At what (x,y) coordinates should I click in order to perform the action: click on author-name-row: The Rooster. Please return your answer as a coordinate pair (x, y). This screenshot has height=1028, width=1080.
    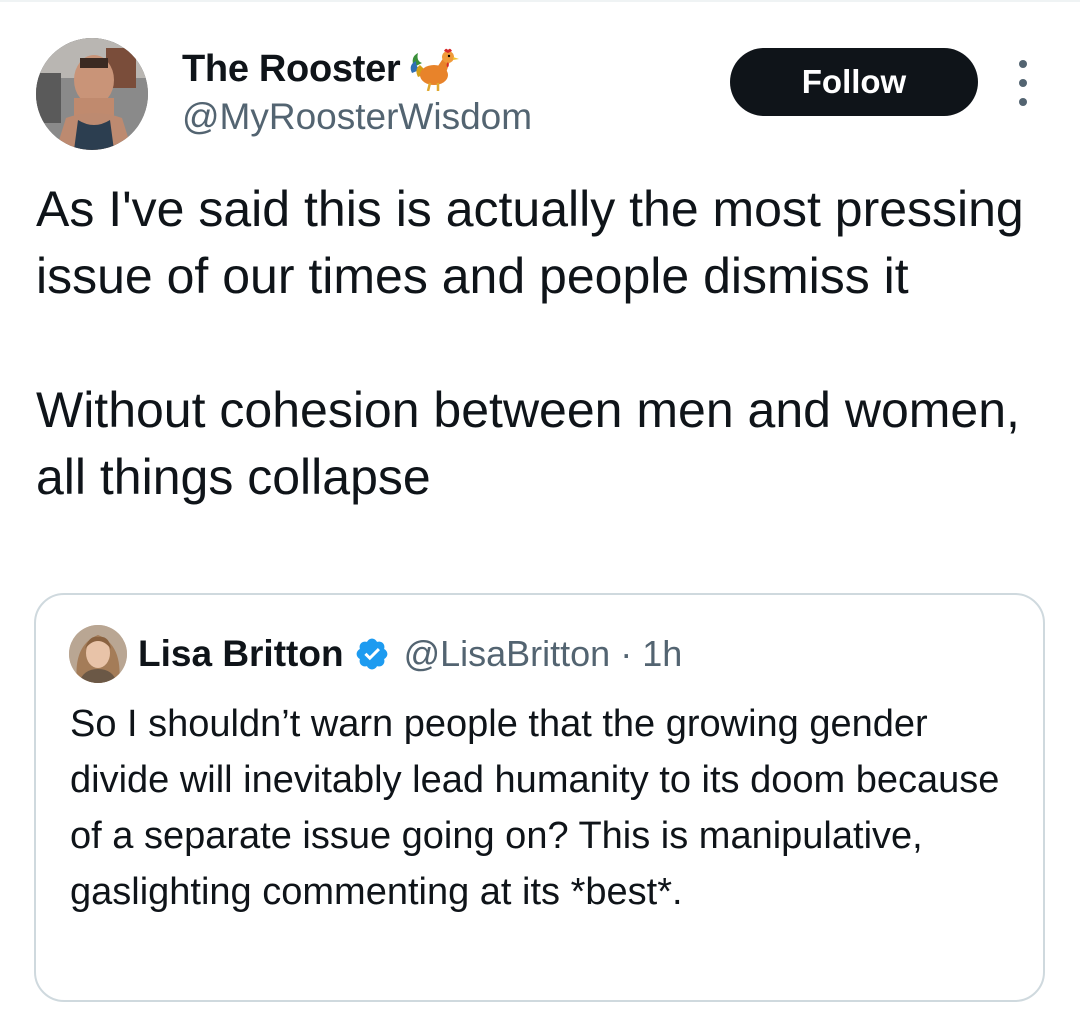
    Looking at the image, I should click on (321, 69).